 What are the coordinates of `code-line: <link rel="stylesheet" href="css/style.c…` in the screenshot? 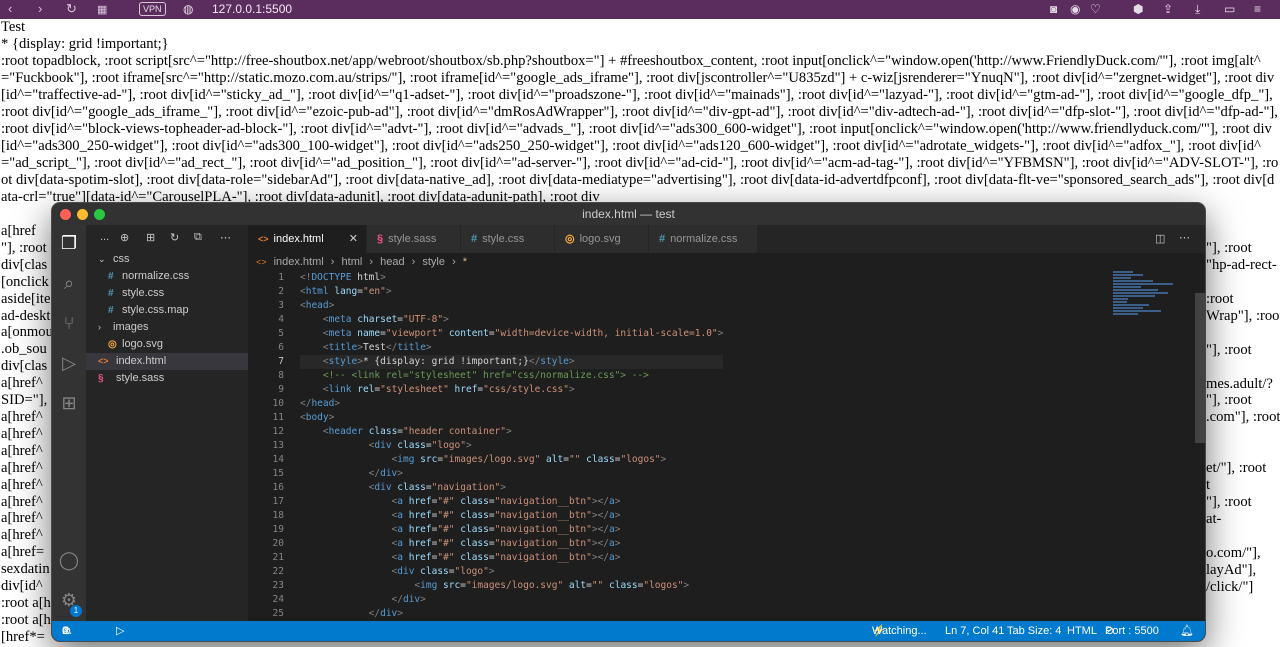 It's located at (511, 390).